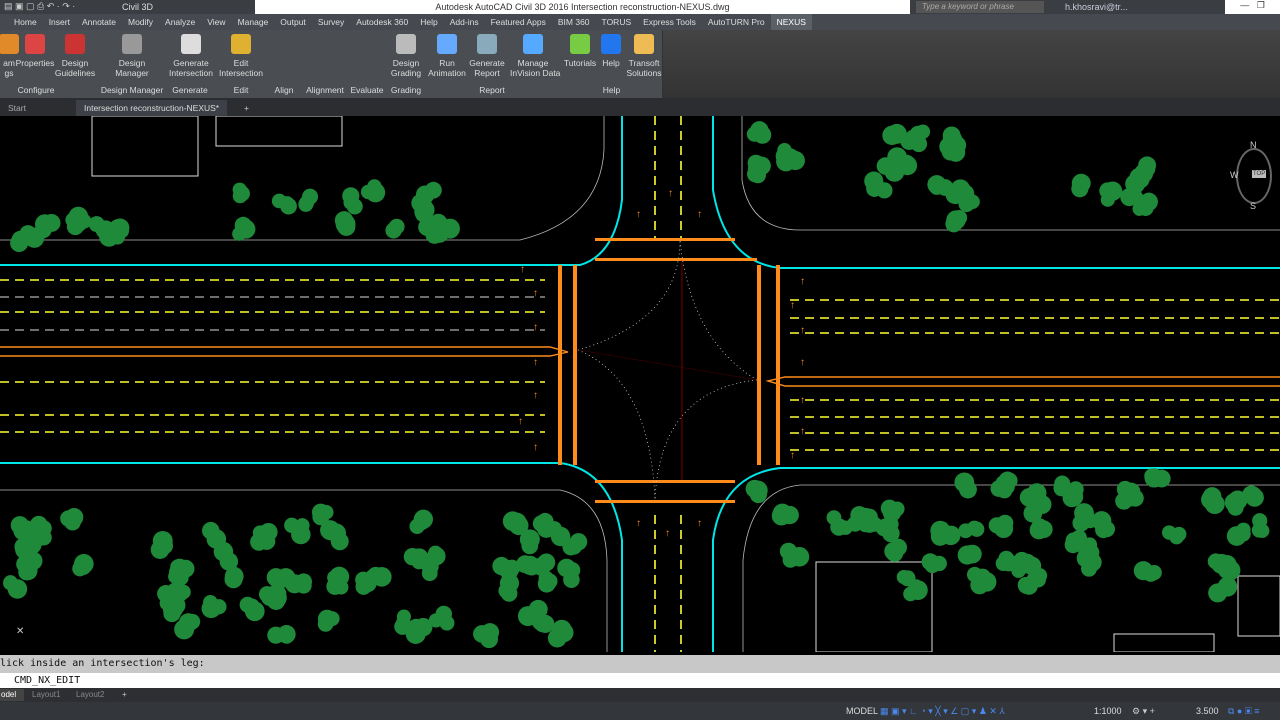 The width and height of the screenshot is (1280, 720). What do you see at coordinates (535, 68) in the screenshot?
I see `ribbon-button-label: Manage InVision Data` at bounding box center [535, 68].